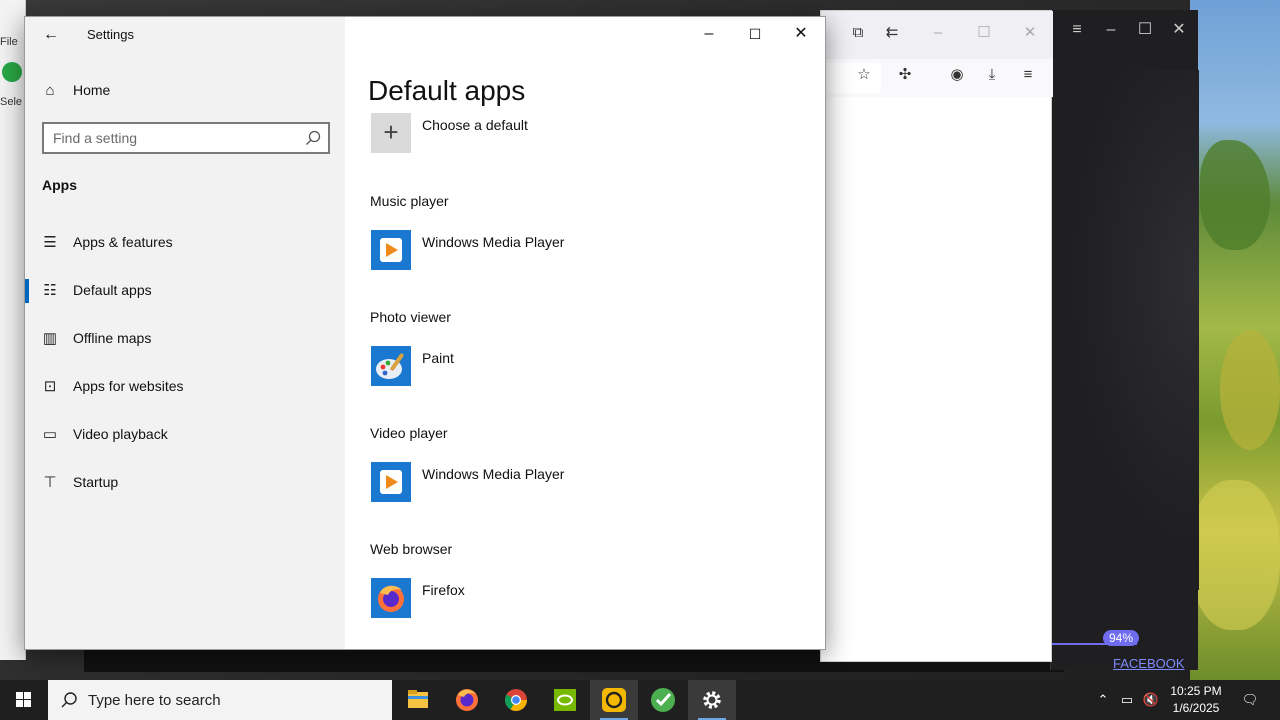  What do you see at coordinates (27, 291) in the screenshot?
I see `active-indicator` at bounding box center [27, 291].